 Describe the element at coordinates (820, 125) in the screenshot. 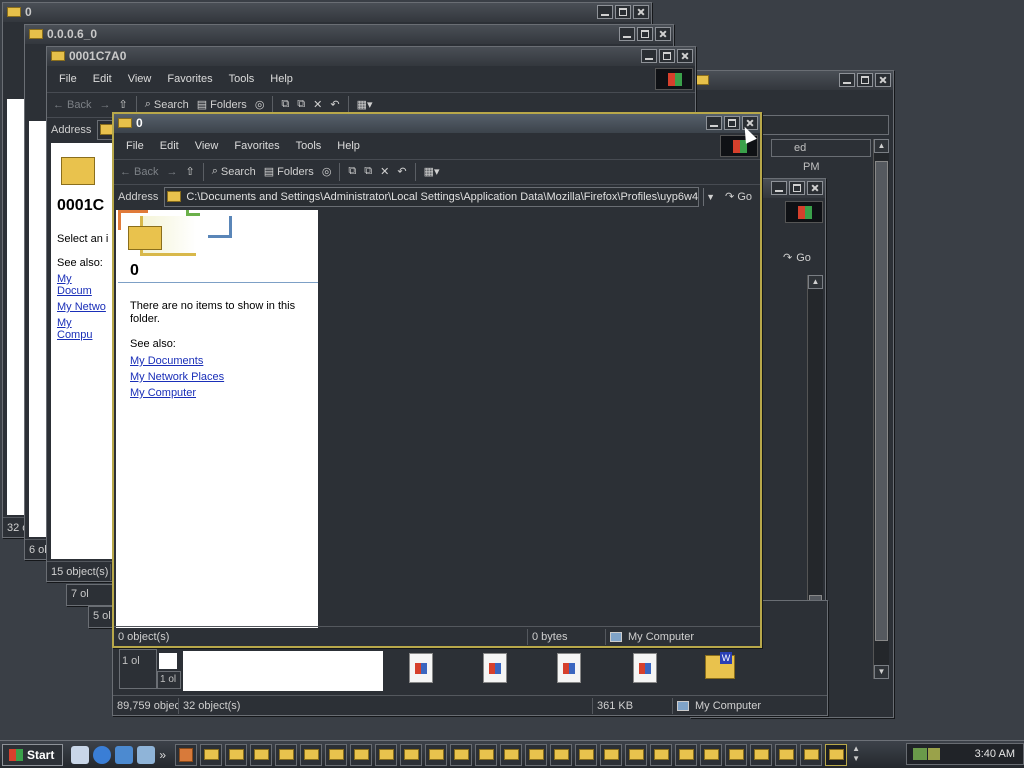

I see `address-field` at that location.